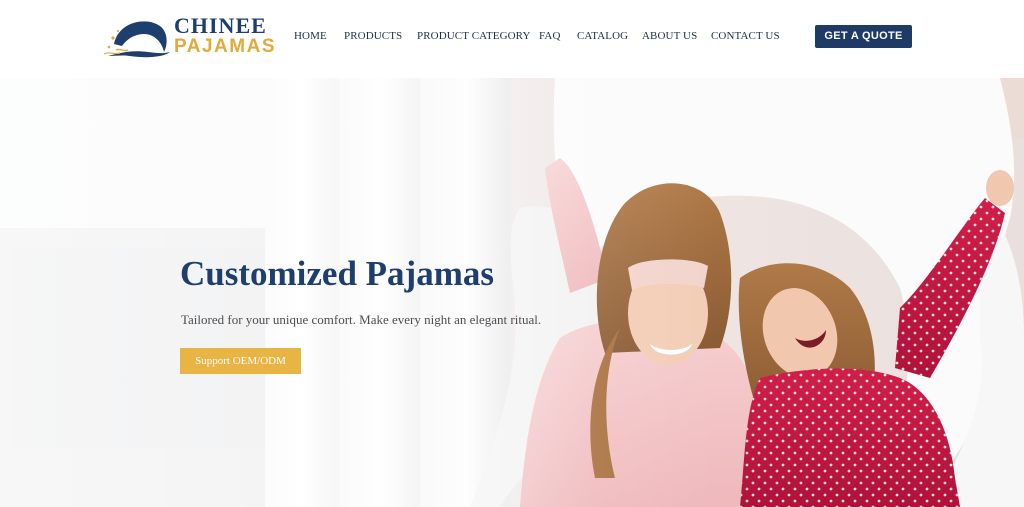  What do you see at coordinates (474, 36) in the screenshot?
I see `nav-item-product-category: PRODUCT CATEGORY` at bounding box center [474, 36].